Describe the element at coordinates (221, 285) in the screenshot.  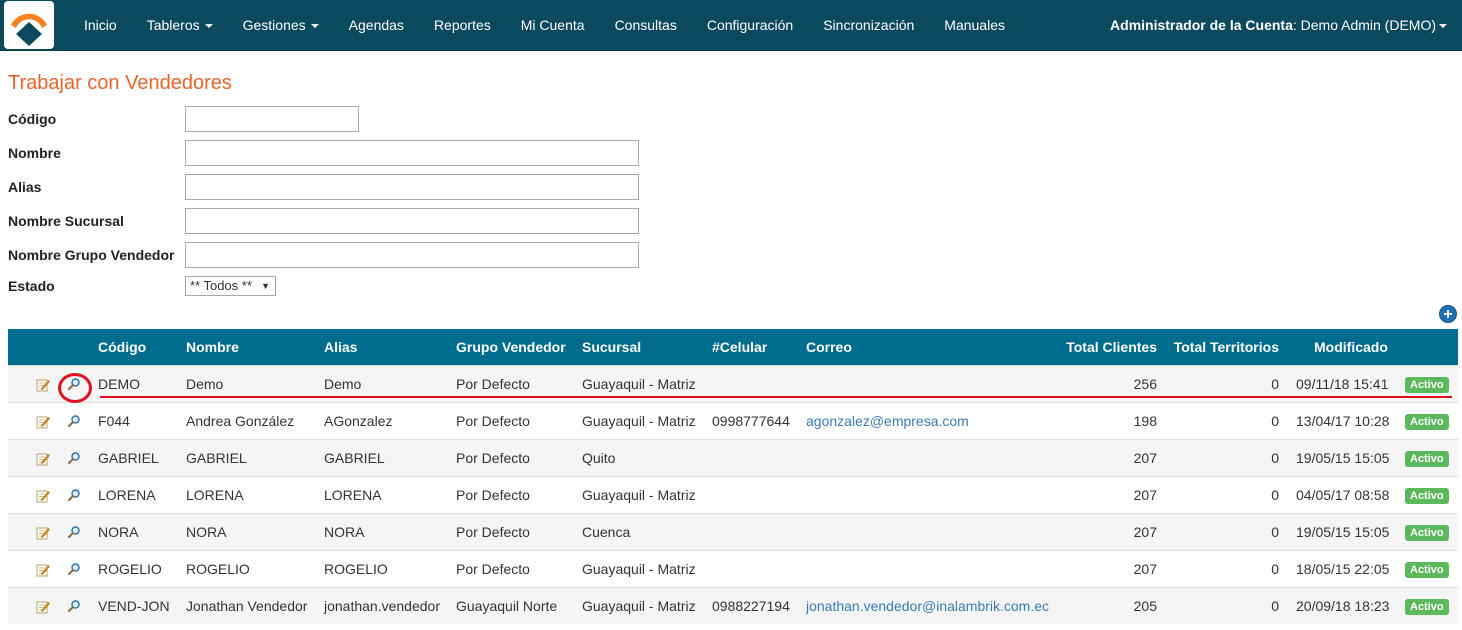
I see `estado-selected-value: ** Todos **` at that location.